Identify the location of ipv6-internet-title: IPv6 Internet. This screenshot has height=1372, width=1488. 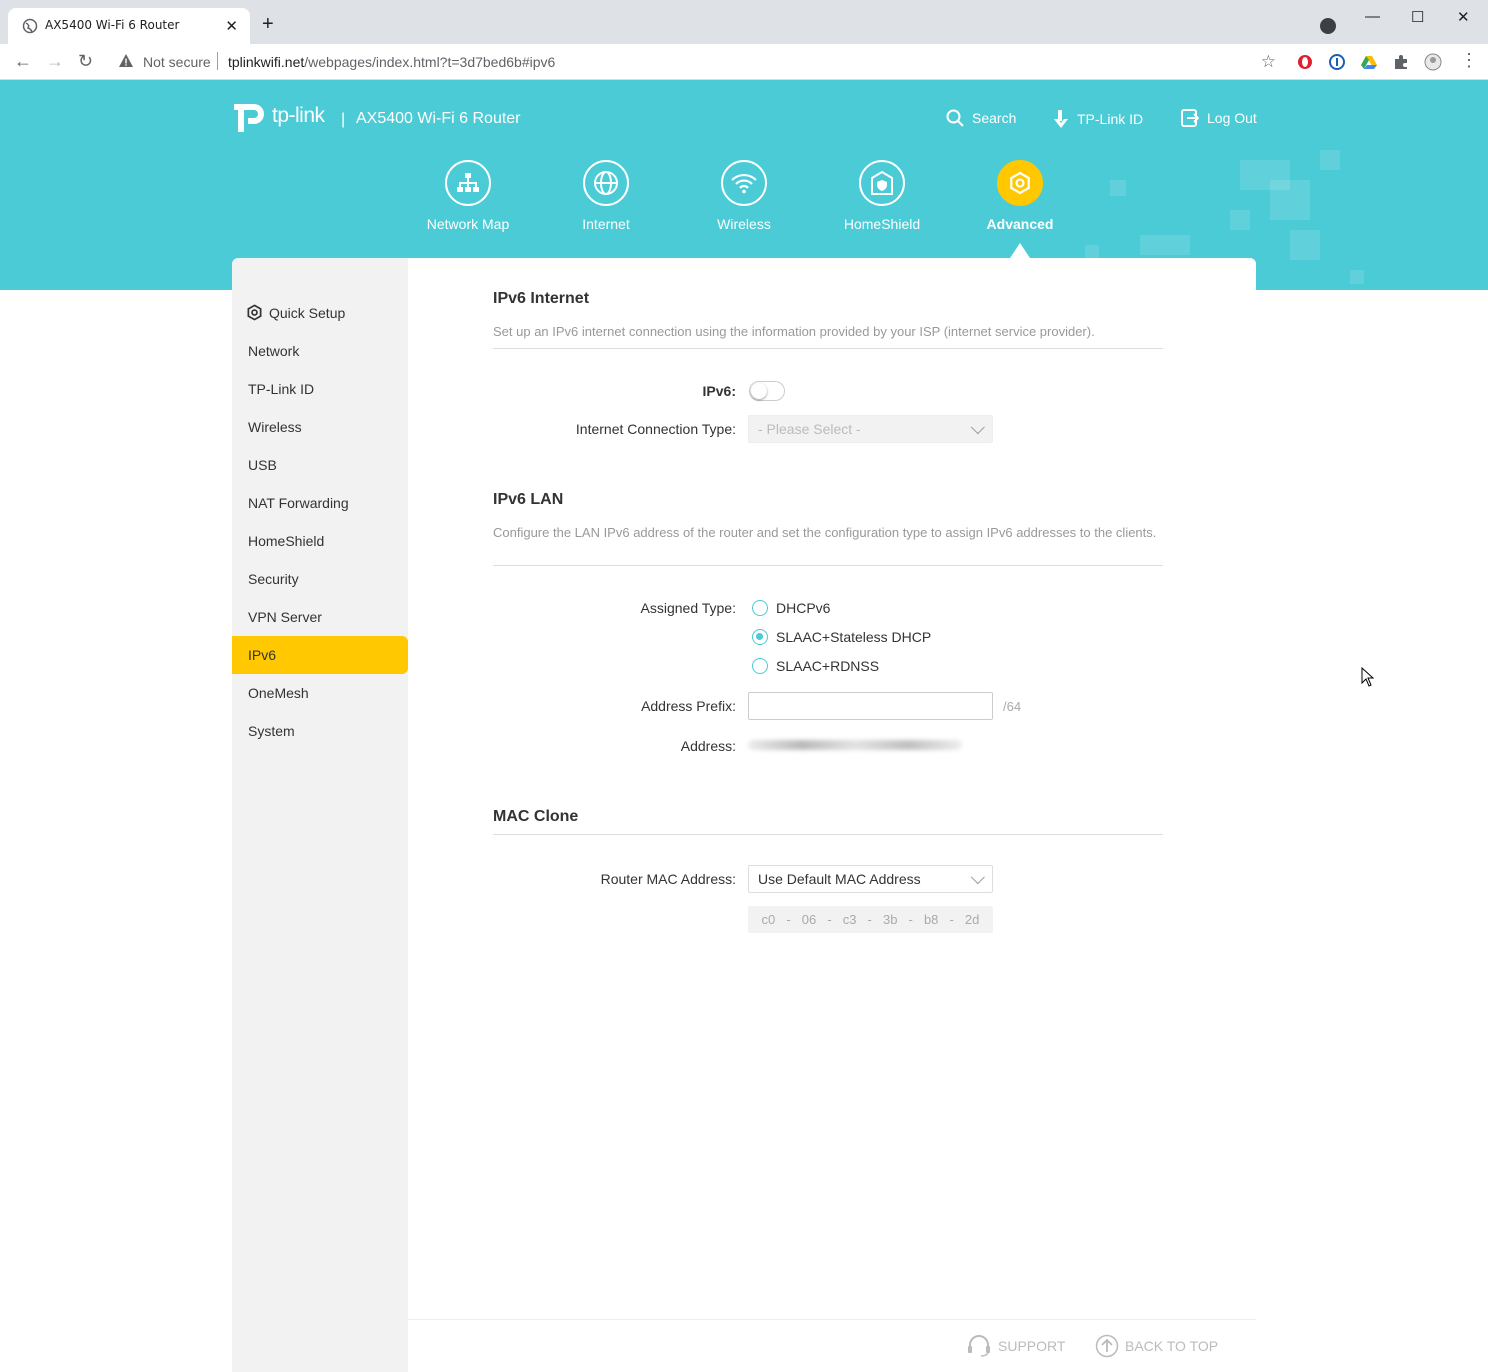
(541, 298).